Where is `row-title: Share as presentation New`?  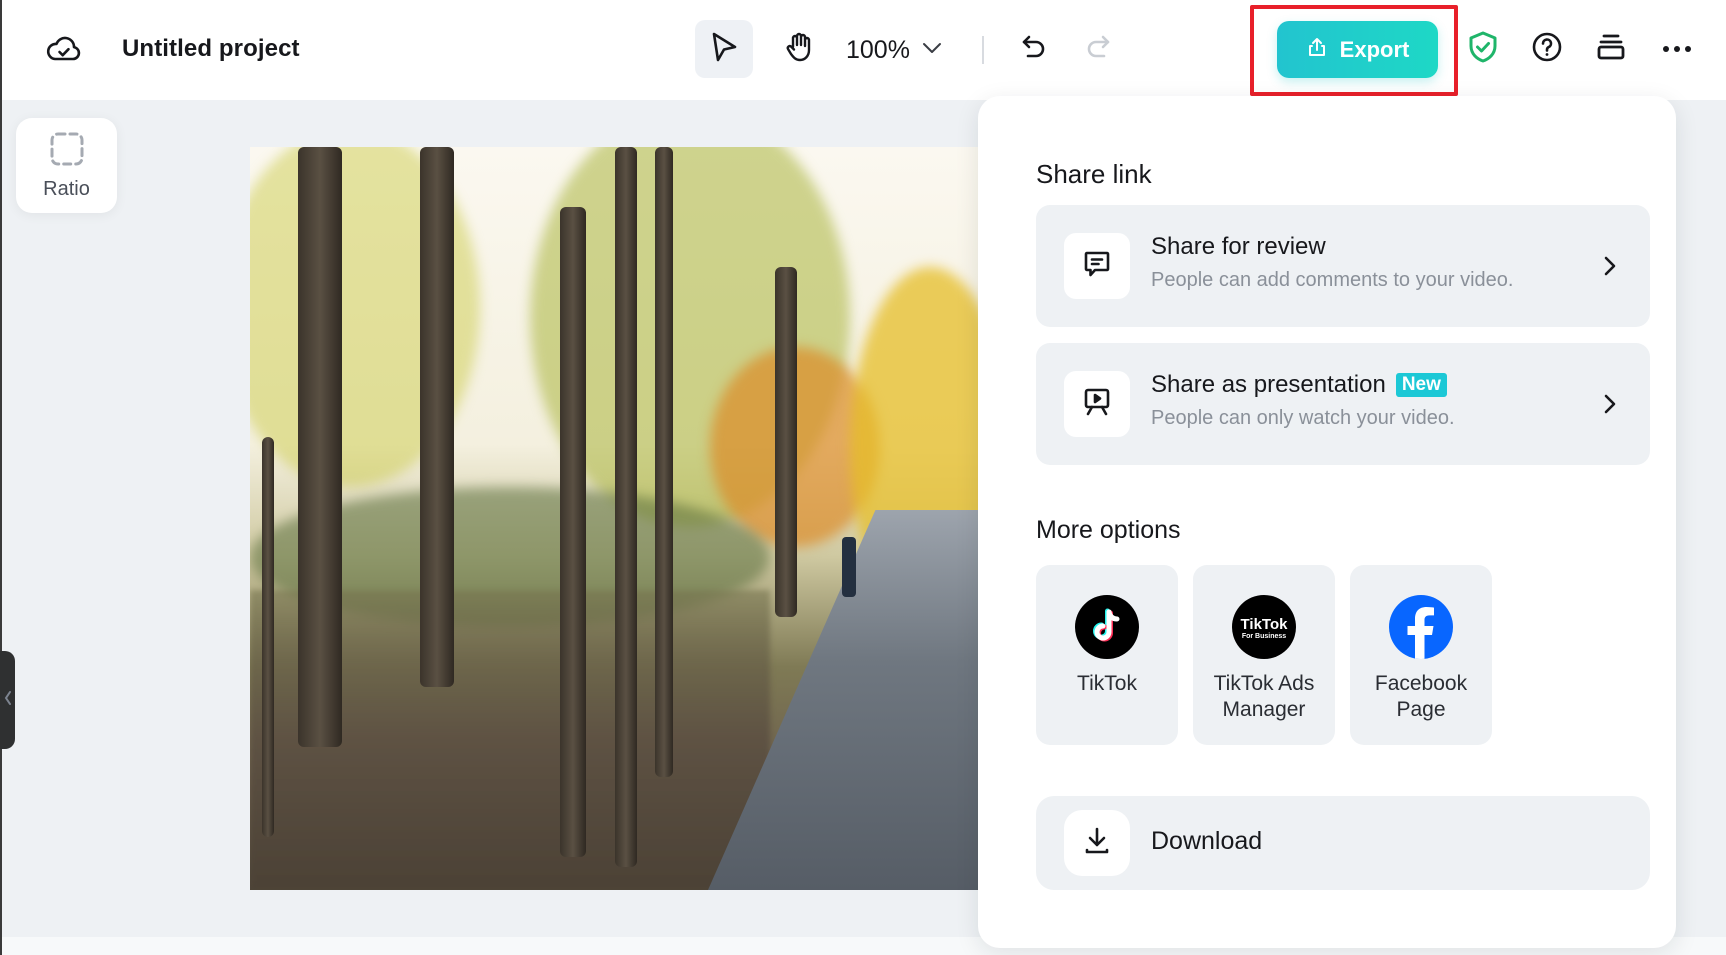
row-title: Share as presentation New is located at coordinates (1299, 385).